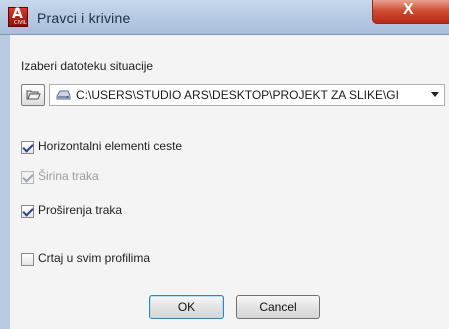 The width and height of the screenshot is (449, 329). Describe the element at coordinates (27, 147) in the screenshot. I see `horizontal-elements-checkbox` at that location.